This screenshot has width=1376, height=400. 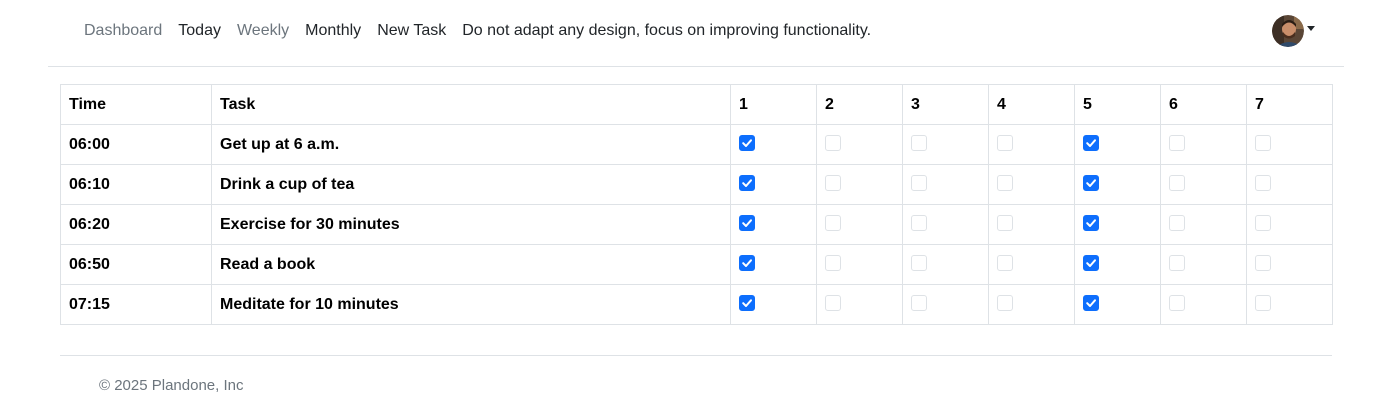 I want to click on user-menu-toggle, so click(x=1293, y=31).